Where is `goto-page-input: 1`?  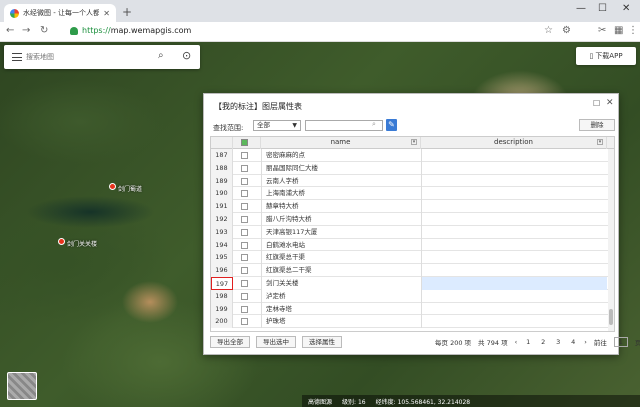
goto-page-input: 1 is located at coordinates (620, 342).